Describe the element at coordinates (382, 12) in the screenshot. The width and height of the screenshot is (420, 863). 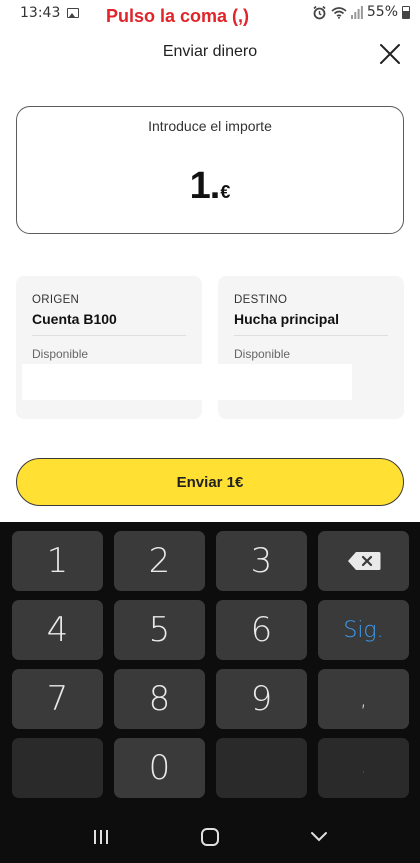
I see `battery-percent: 55%` at that location.